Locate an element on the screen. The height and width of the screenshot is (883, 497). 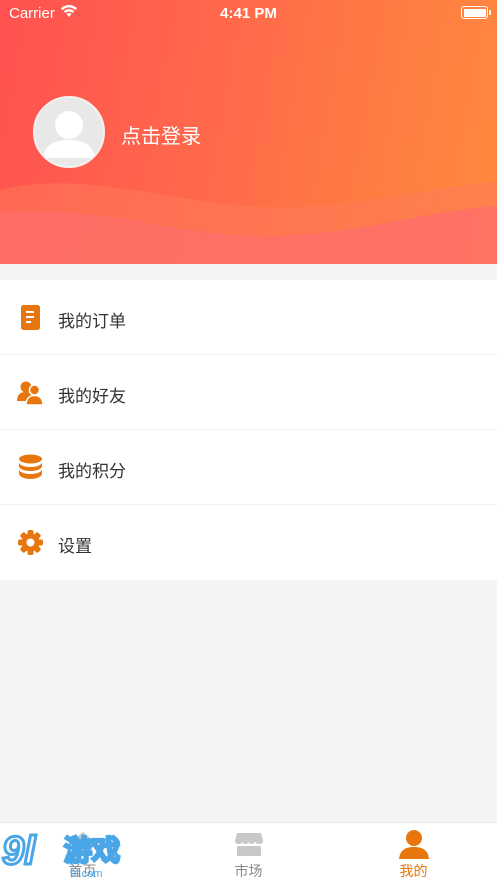
menu-item-settings: 设置 is located at coordinates (248, 542).